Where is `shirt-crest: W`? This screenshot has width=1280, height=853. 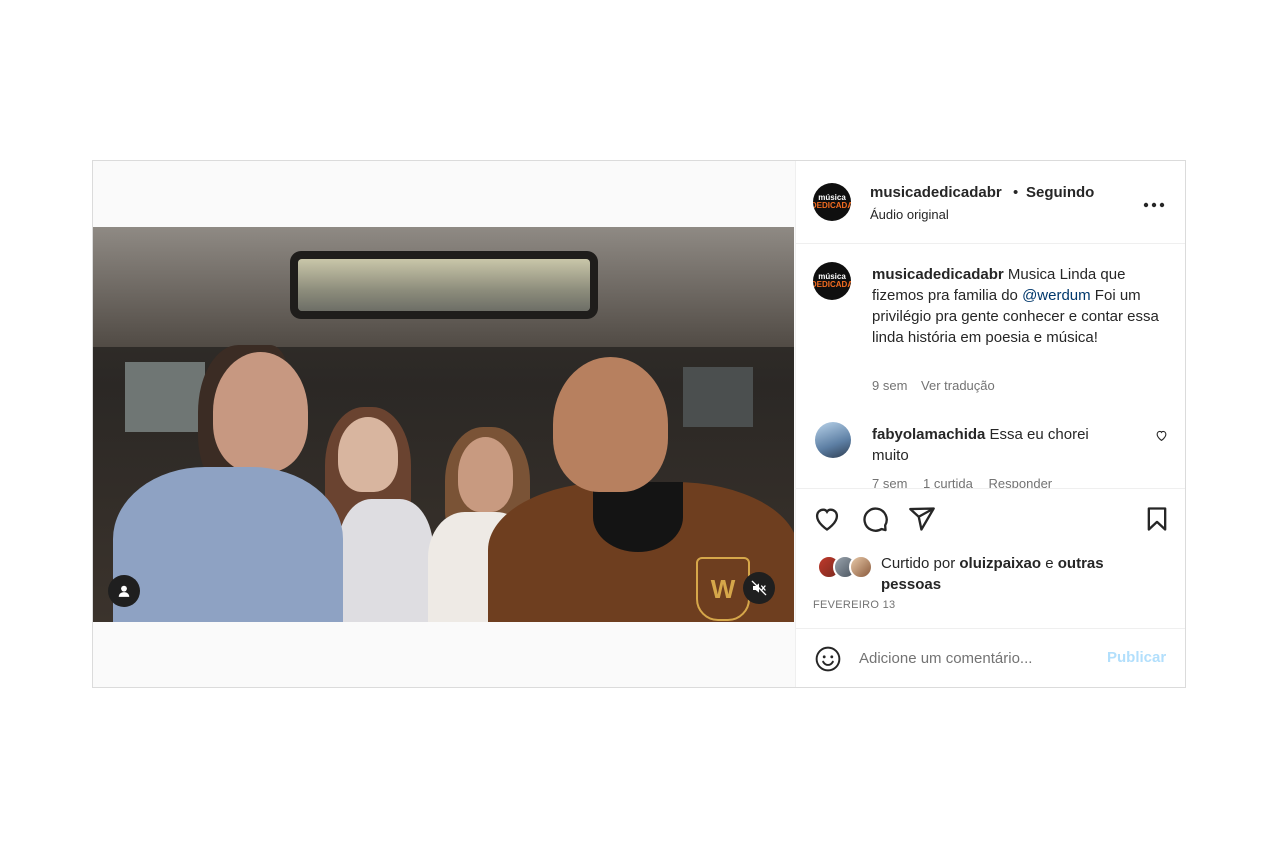 shirt-crest: W is located at coordinates (723, 589).